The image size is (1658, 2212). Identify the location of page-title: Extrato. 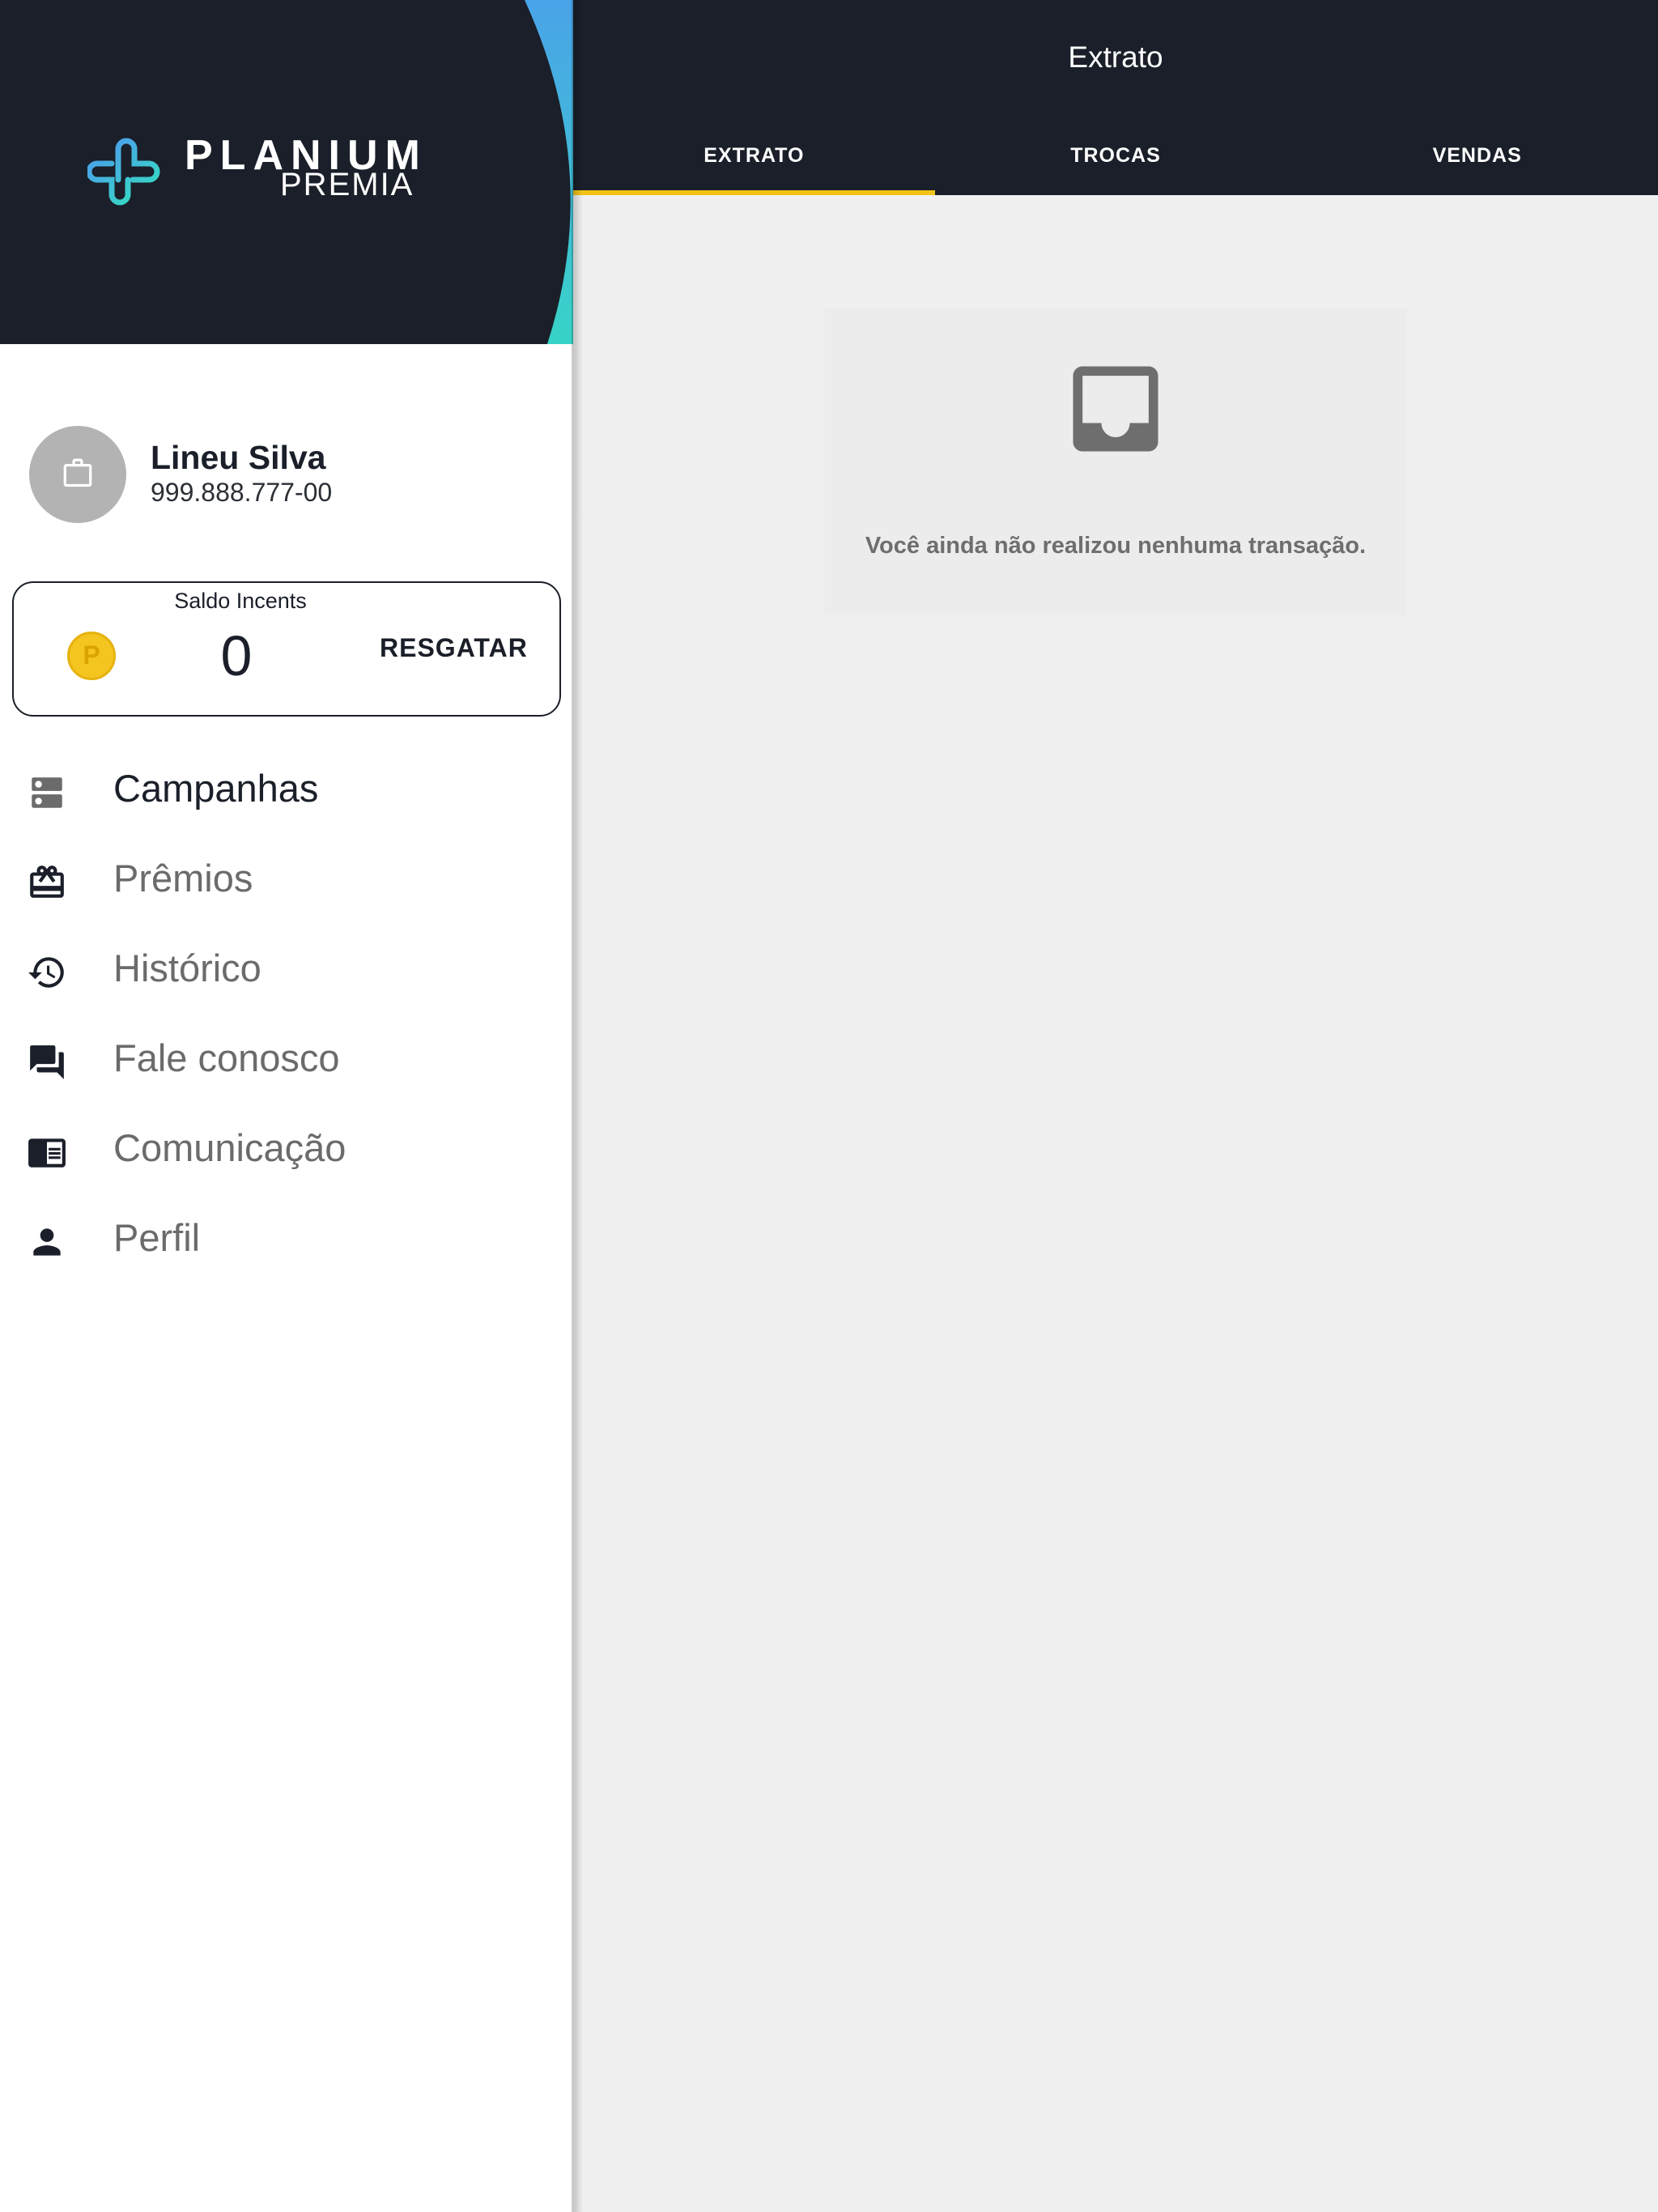
(1115, 57).